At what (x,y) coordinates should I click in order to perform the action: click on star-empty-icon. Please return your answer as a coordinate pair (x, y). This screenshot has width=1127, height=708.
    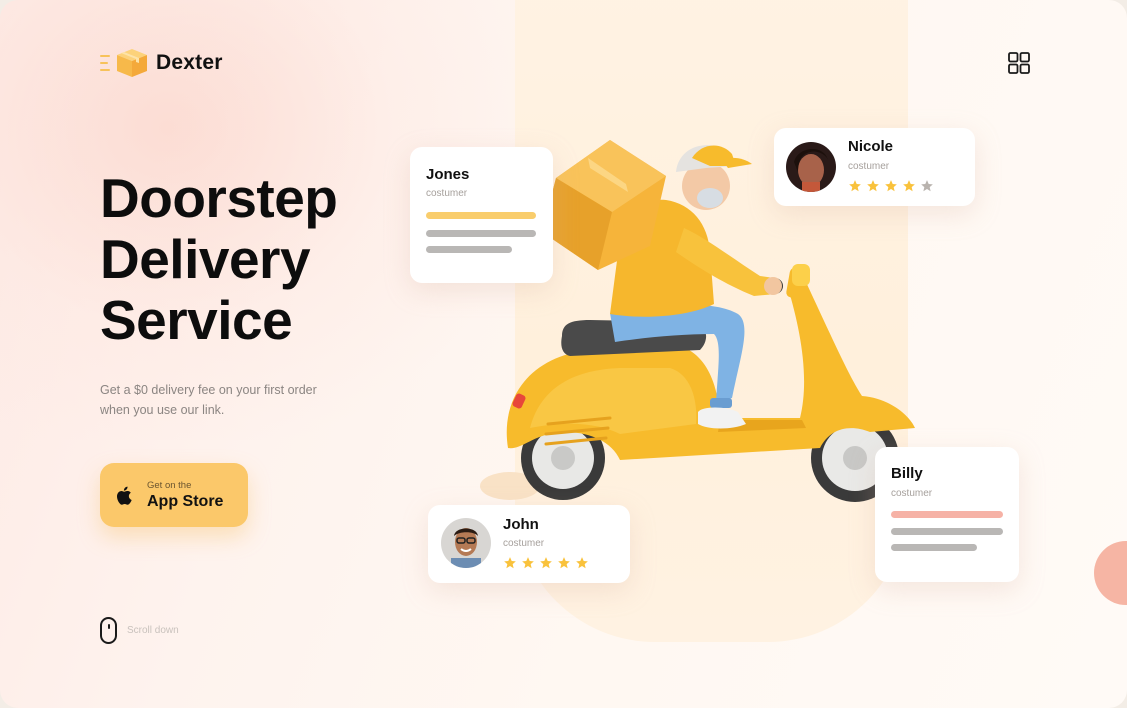
    Looking at the image, I should click on (927, 186).